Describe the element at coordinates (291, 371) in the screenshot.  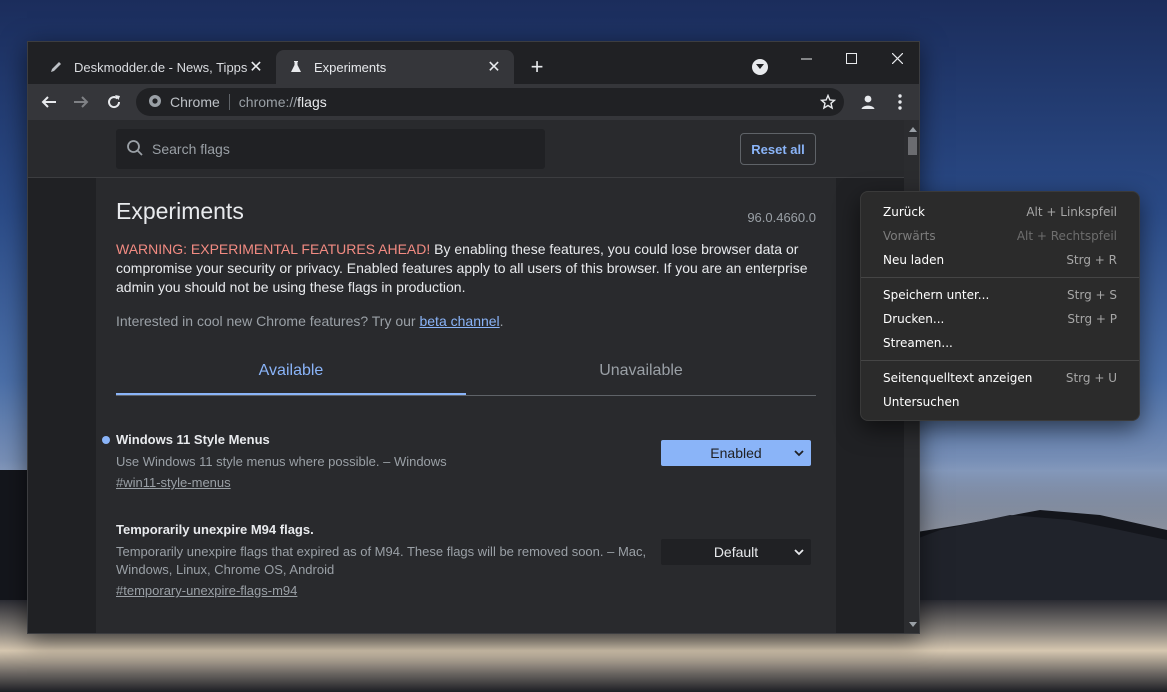
I see `tab-available: Available` at that location.